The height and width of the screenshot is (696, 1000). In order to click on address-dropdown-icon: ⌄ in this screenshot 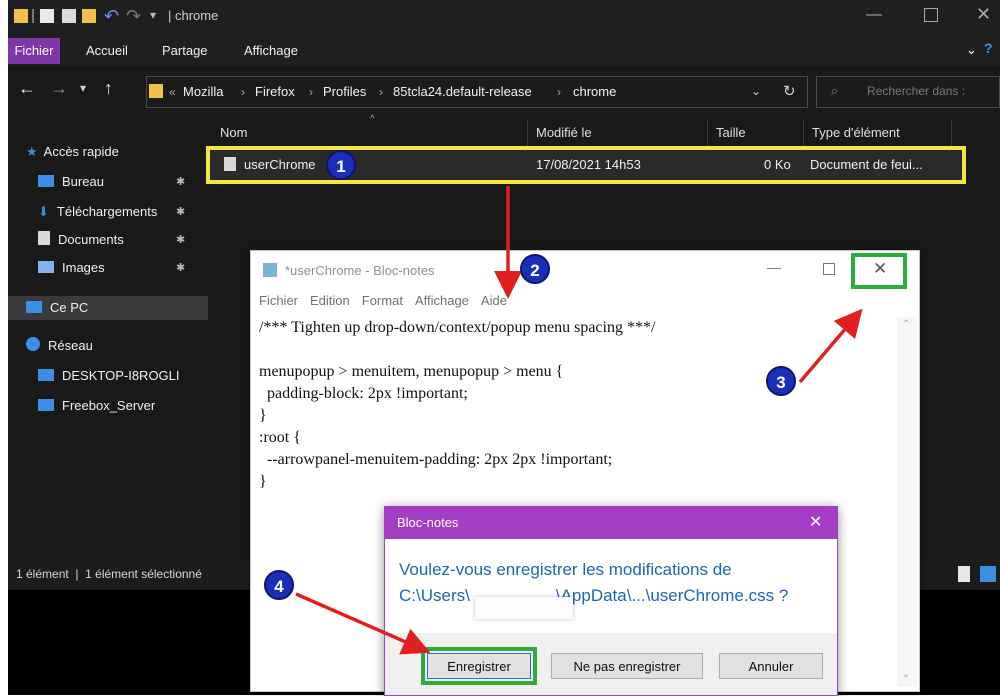, I will do `click(756, 91)`.